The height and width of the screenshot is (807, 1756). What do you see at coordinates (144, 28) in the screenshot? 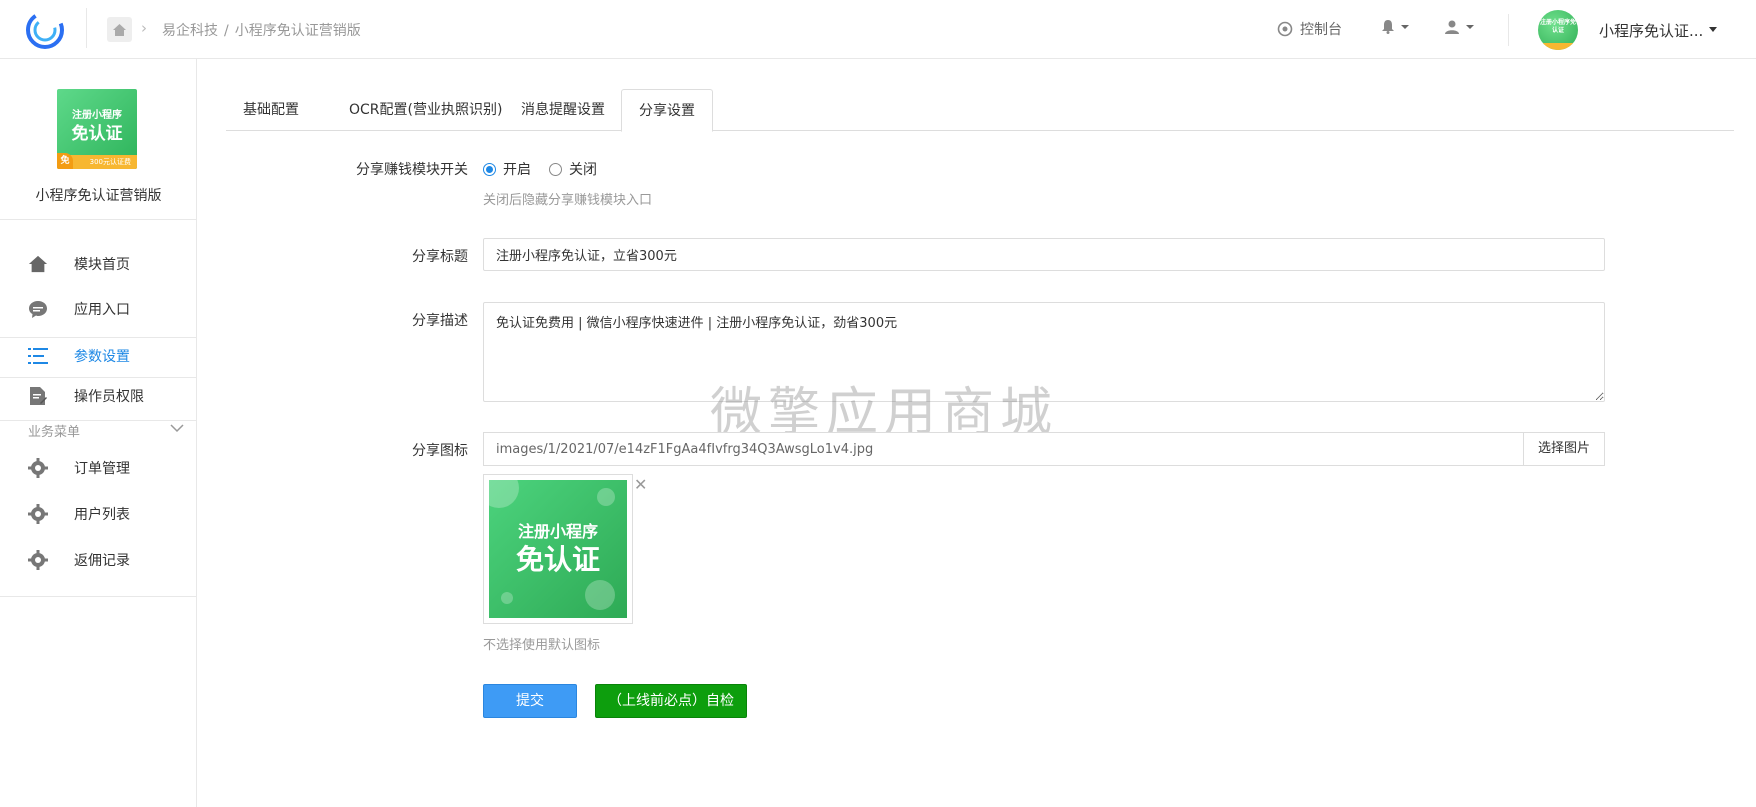
I see `chevron-right-icon: ›` at bounding box center [144, 28].